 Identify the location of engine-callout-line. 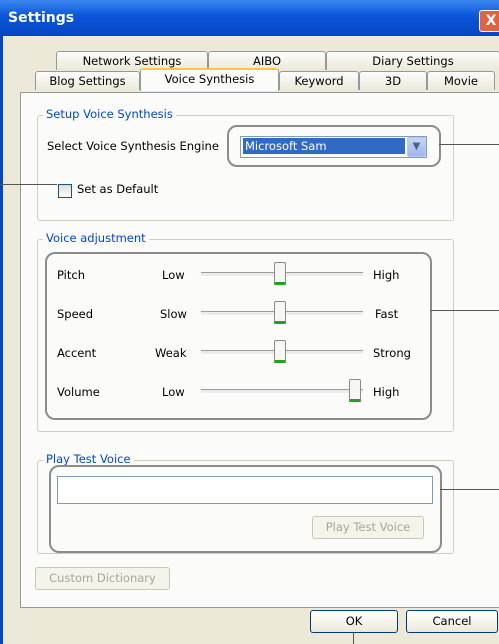
(469, 144).